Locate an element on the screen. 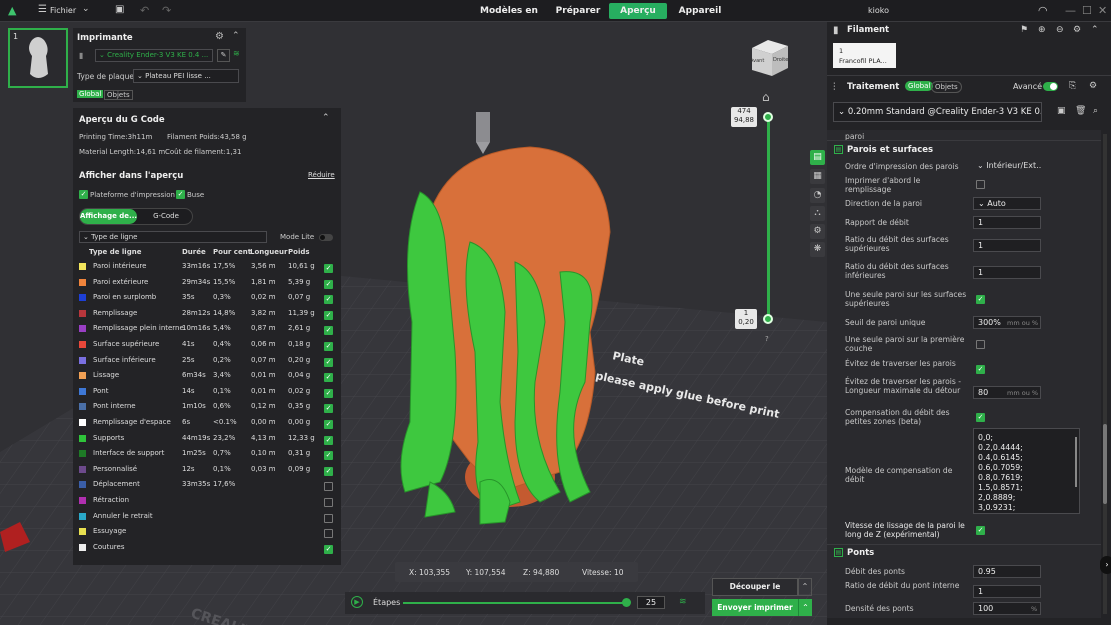 The height and width of the screenshot is (625, 1111). redo-icon: ↷ is located at coordinates (166, 10).